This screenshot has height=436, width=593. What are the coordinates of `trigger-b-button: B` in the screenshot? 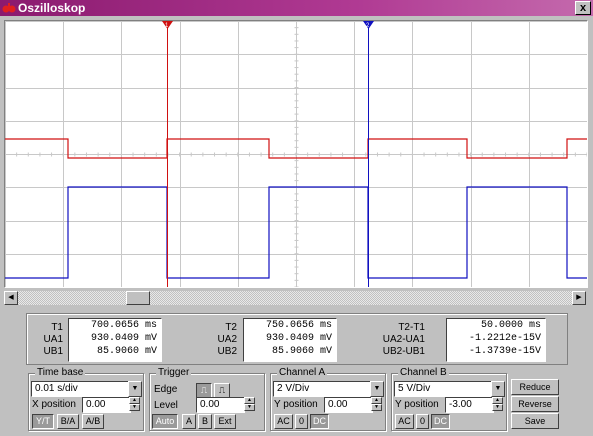 It's located at (205, 421).